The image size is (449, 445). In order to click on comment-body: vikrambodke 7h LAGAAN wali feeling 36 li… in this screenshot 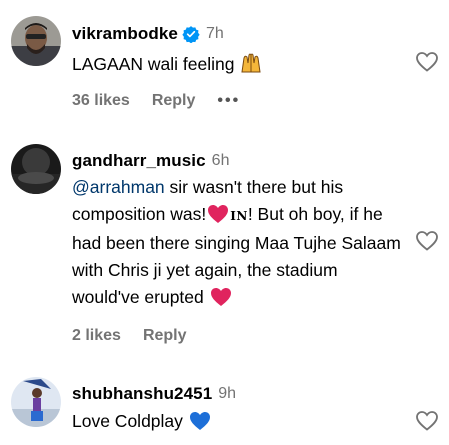, I will do `click(238, 66)`.